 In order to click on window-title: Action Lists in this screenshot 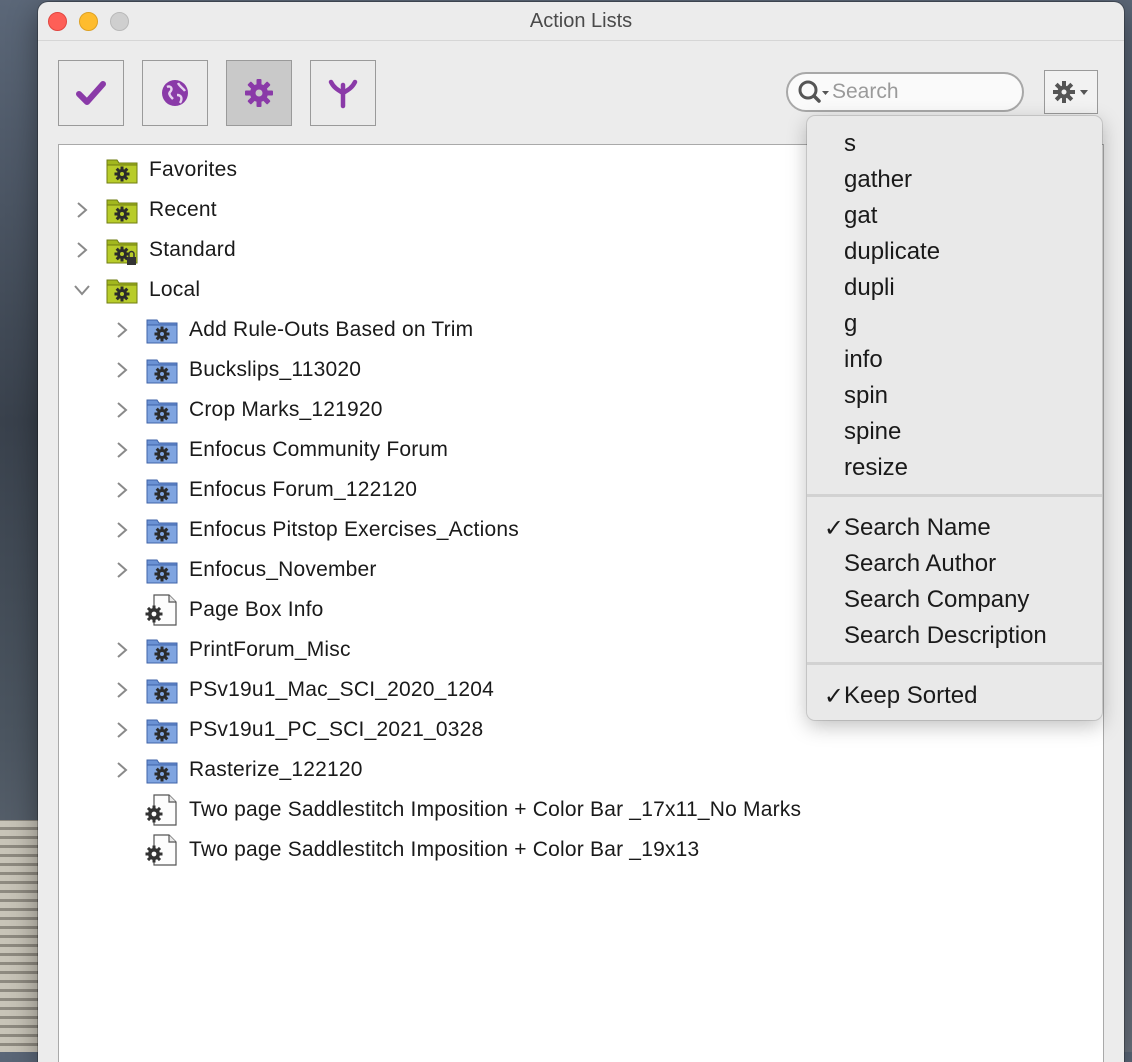, I will do `click(581, 20)`.